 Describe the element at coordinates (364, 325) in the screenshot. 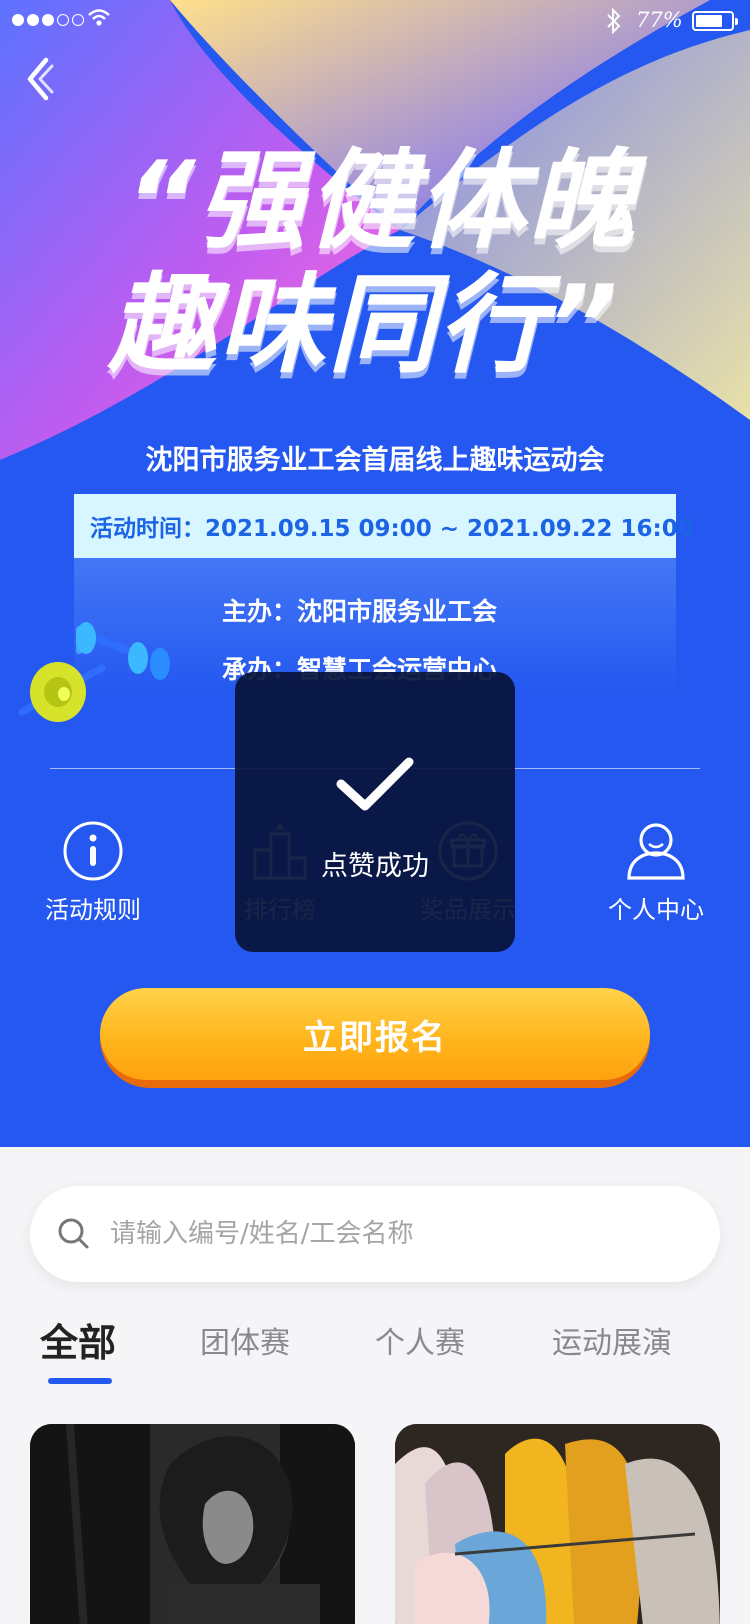

I see `headline-line-2: 趣味同行”` at that location.